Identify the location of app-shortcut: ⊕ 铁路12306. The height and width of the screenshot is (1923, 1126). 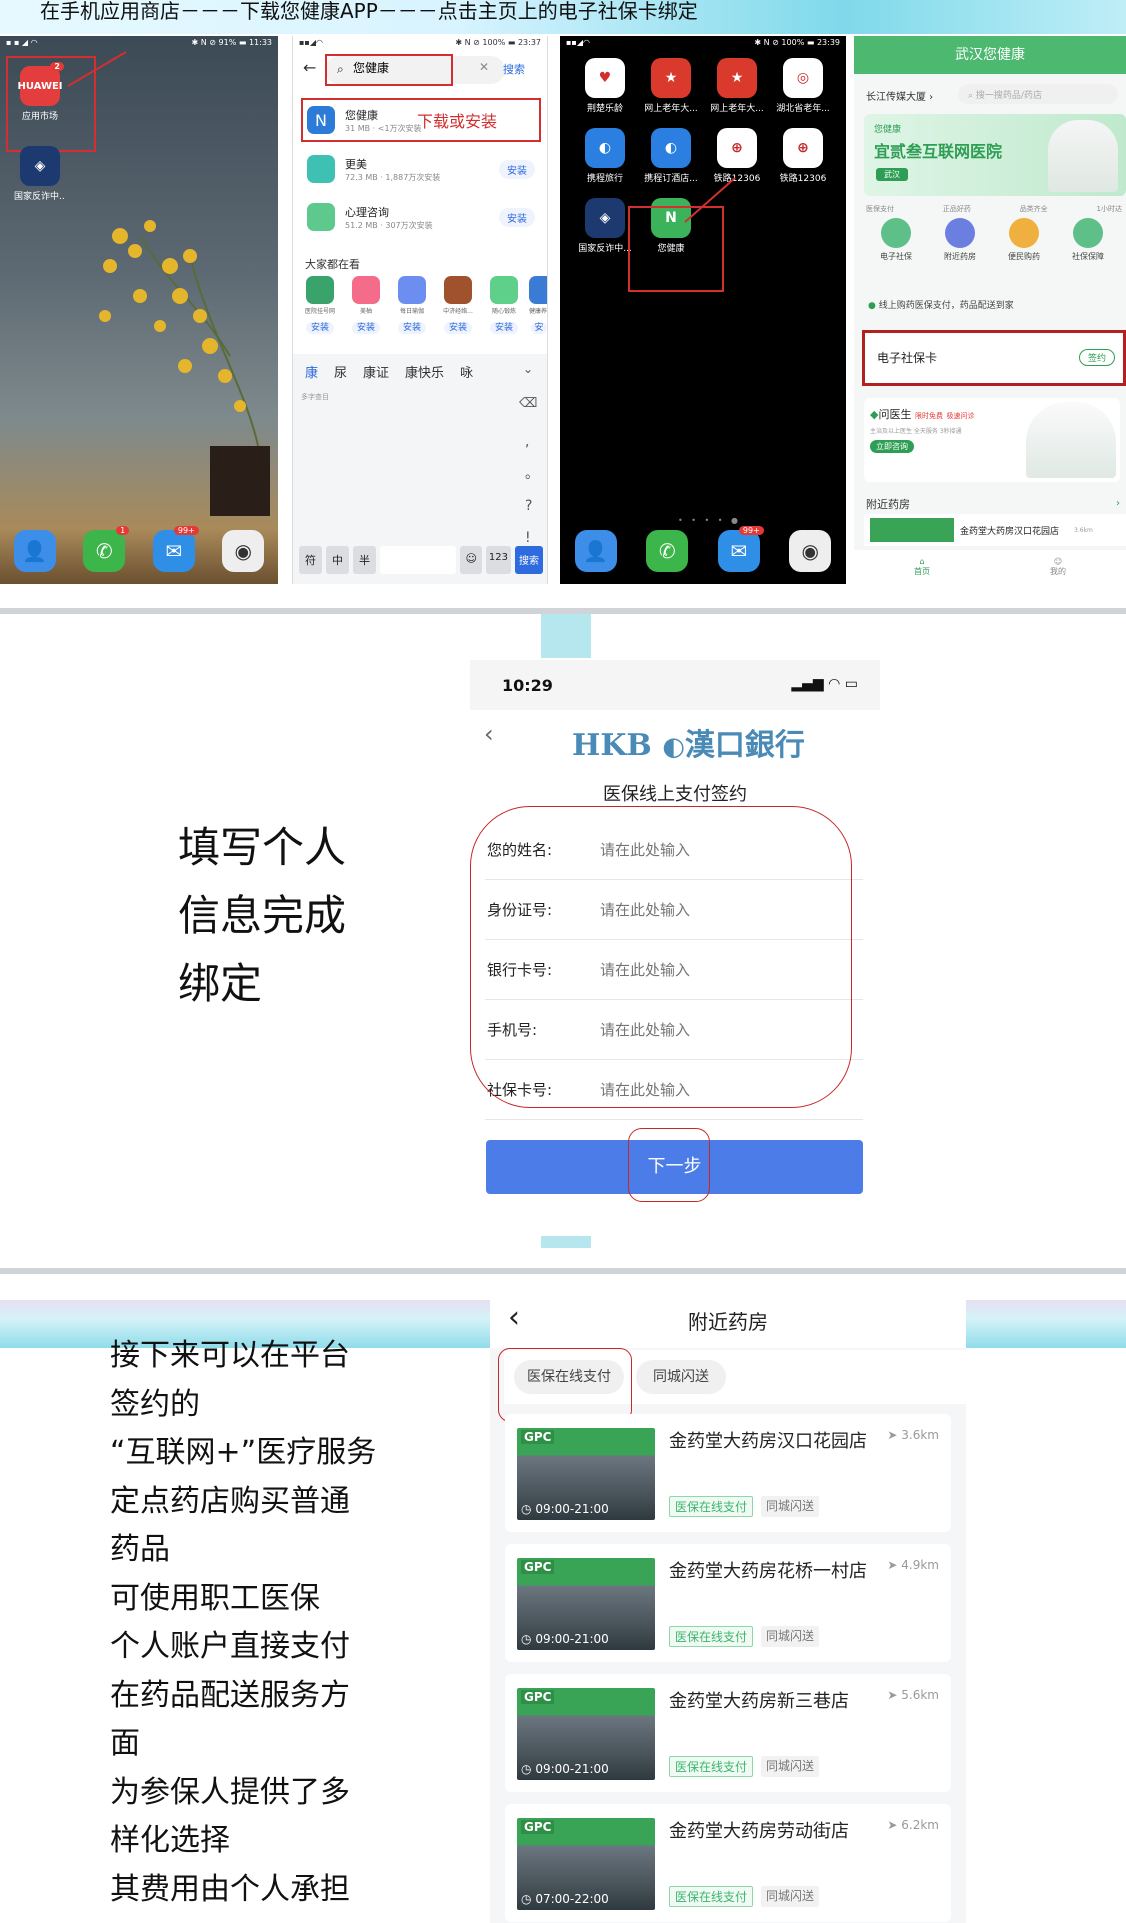
(803, 156).